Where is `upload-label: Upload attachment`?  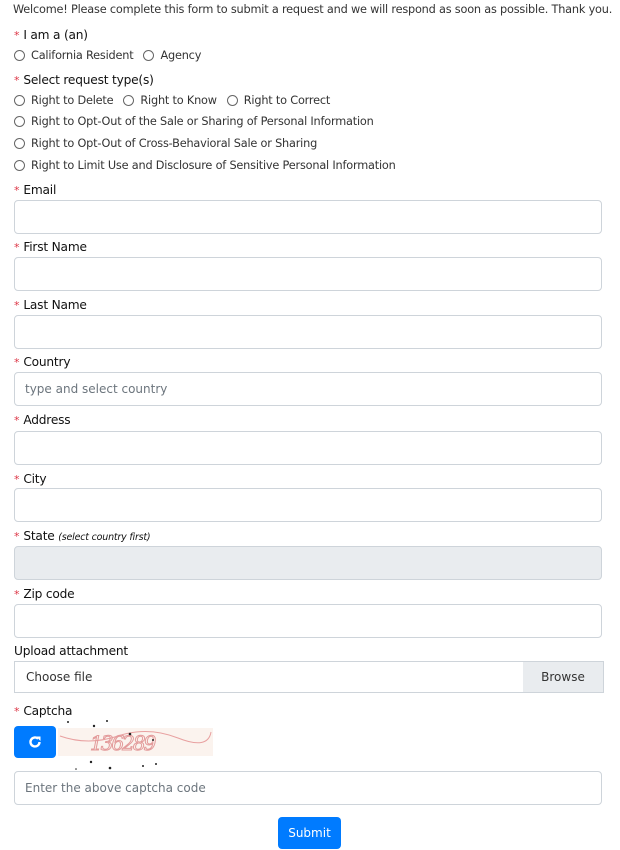 upload-label: Upload attachment is located at coordinates (71, 651).